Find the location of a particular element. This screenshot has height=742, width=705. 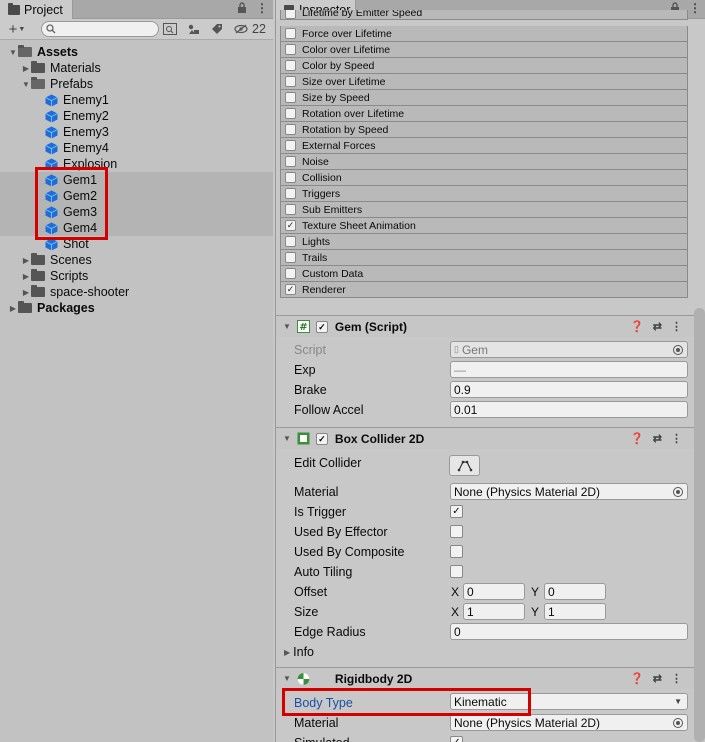

edit-collider-button is located at coordinates (464, 465).